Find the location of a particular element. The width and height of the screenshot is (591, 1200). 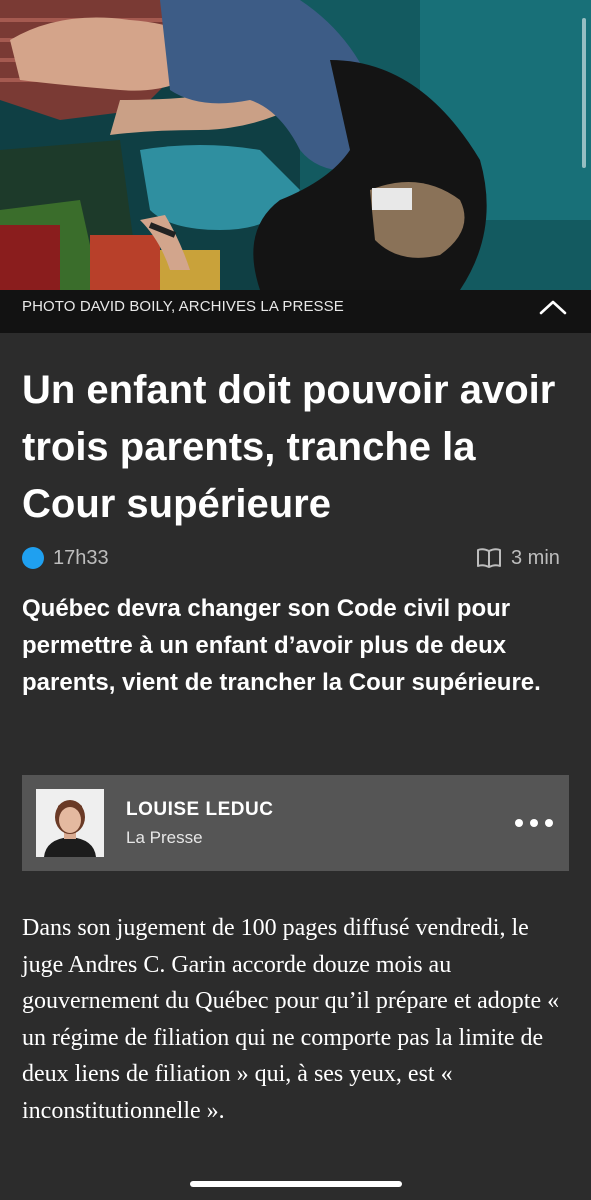

caption-collapse-button is located at coordinates (553, 307).